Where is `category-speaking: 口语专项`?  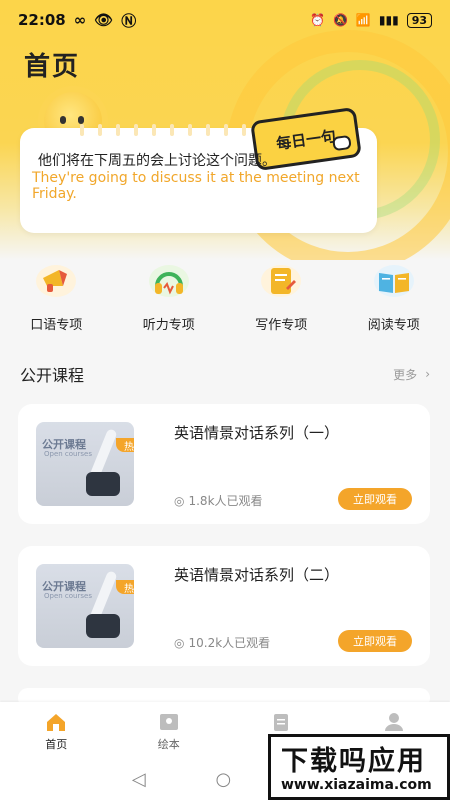
category-speaking: 口语专项 is located at coordinates (56, 300).